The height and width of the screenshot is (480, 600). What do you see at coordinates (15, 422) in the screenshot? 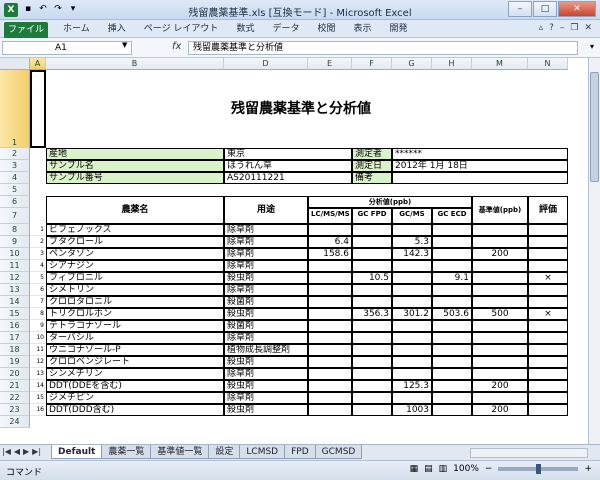
I see `row-header-24: 24` at bounding box center [15, 422].